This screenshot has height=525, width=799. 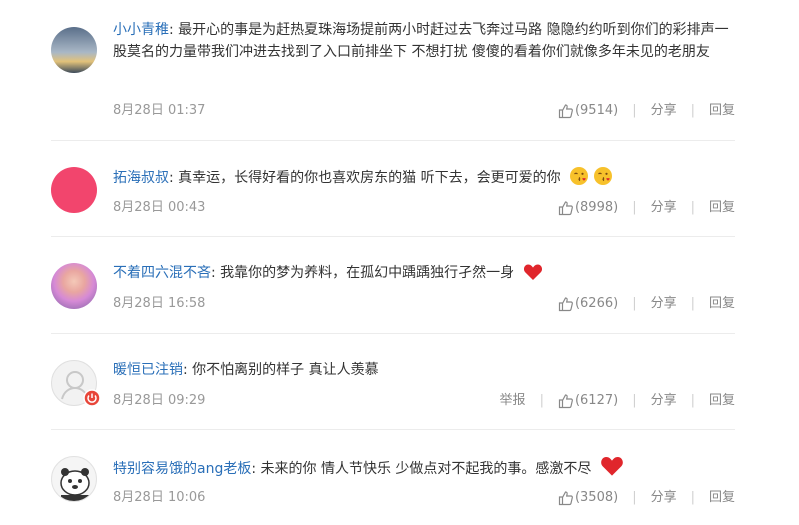 What do you see at coordinates (424, 111) in the screenshot?
I see `comment-meta: 8月28日 01:37 (9514) | 分享 | 回复` at bounding box center [424, 111].